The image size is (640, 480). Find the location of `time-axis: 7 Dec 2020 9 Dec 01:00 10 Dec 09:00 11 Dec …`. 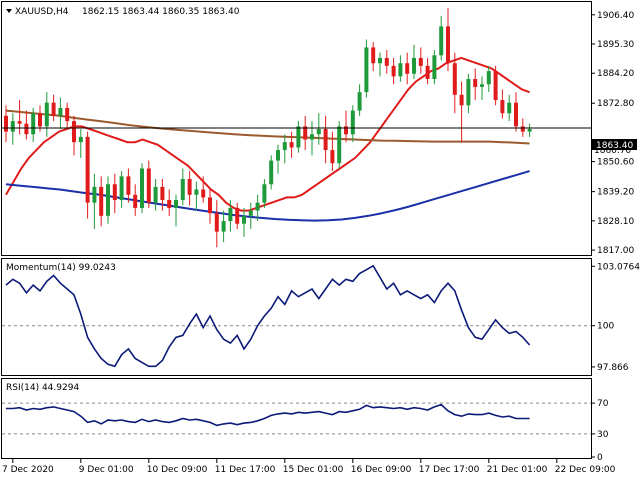

time-axis: 7 Dec 2020 9 Dec 01:00 10 Dec 09:00 11 Dec … is located at coordinates (309, 467).